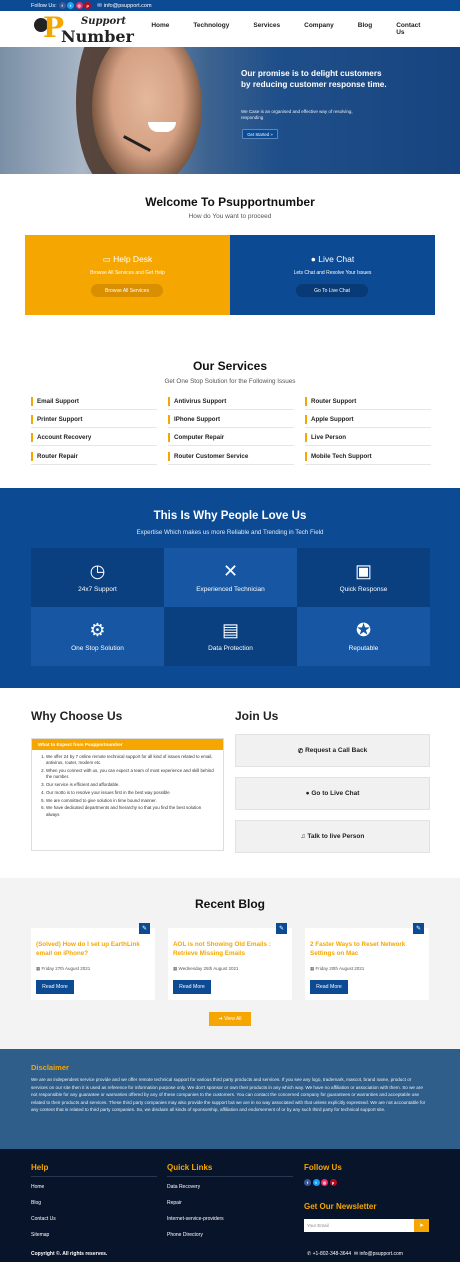 This screenshot has height=1262, width=460. What do you see at coordinates (174, 1203) in the screenshot?
I see `footer-link-repair: Repair` at bounding box center [174, 1203].